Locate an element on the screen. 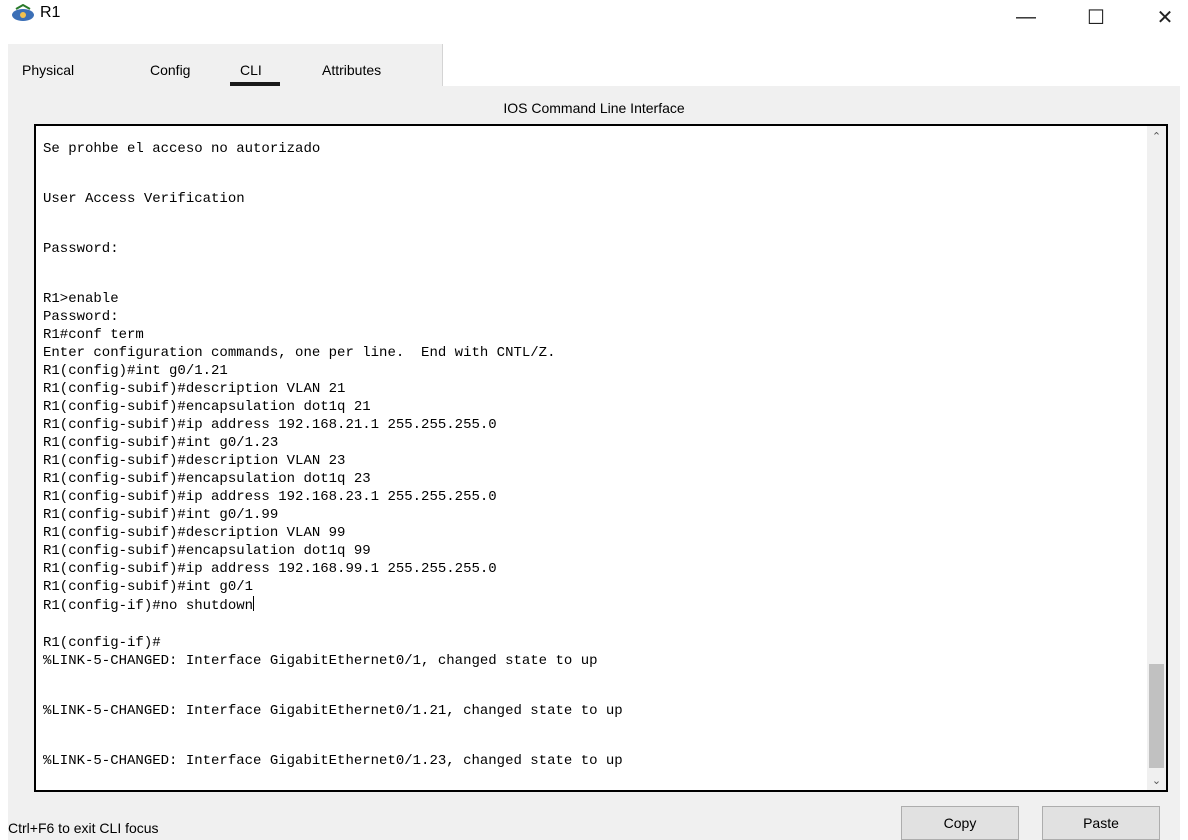  close-button: ✕ is located at coordinates (1165, 17).